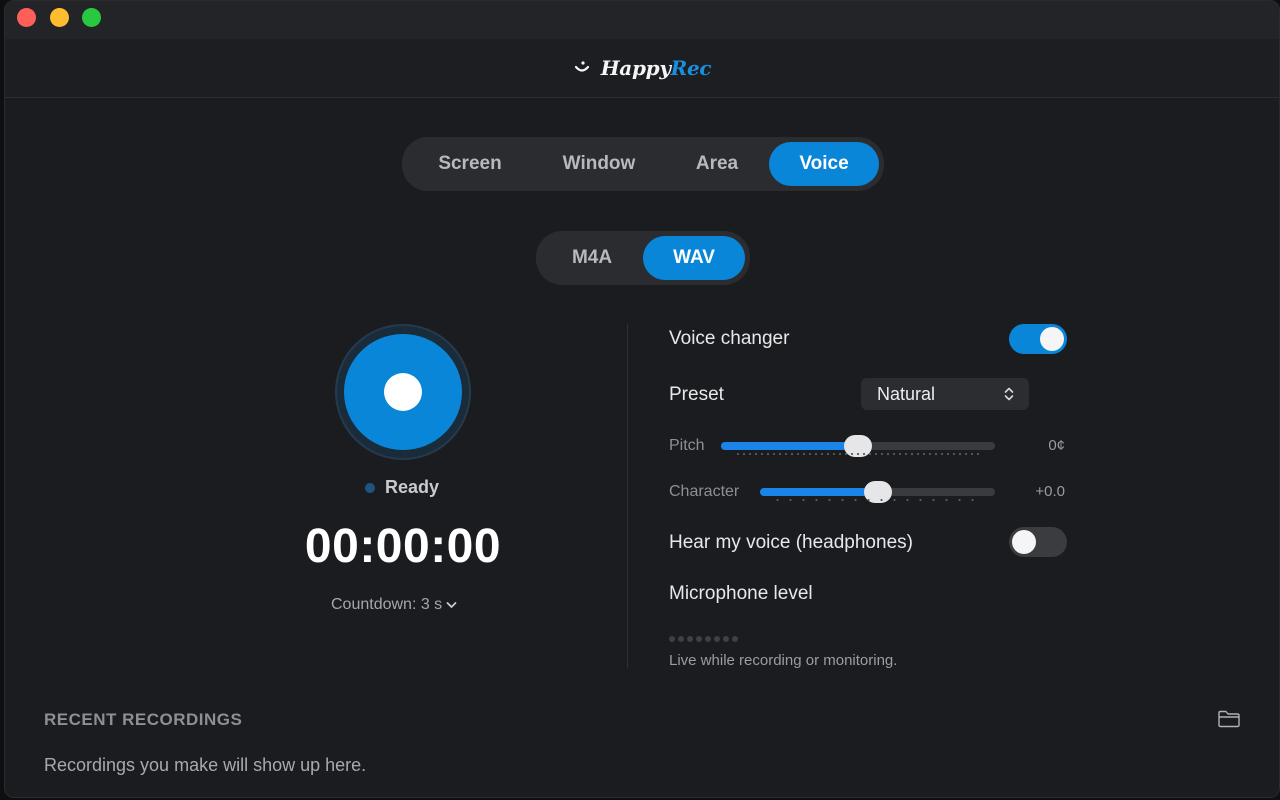 This screenshot has height=800, width=1280. I want to click on up-down-chevron-icon, so click(1009, 394).